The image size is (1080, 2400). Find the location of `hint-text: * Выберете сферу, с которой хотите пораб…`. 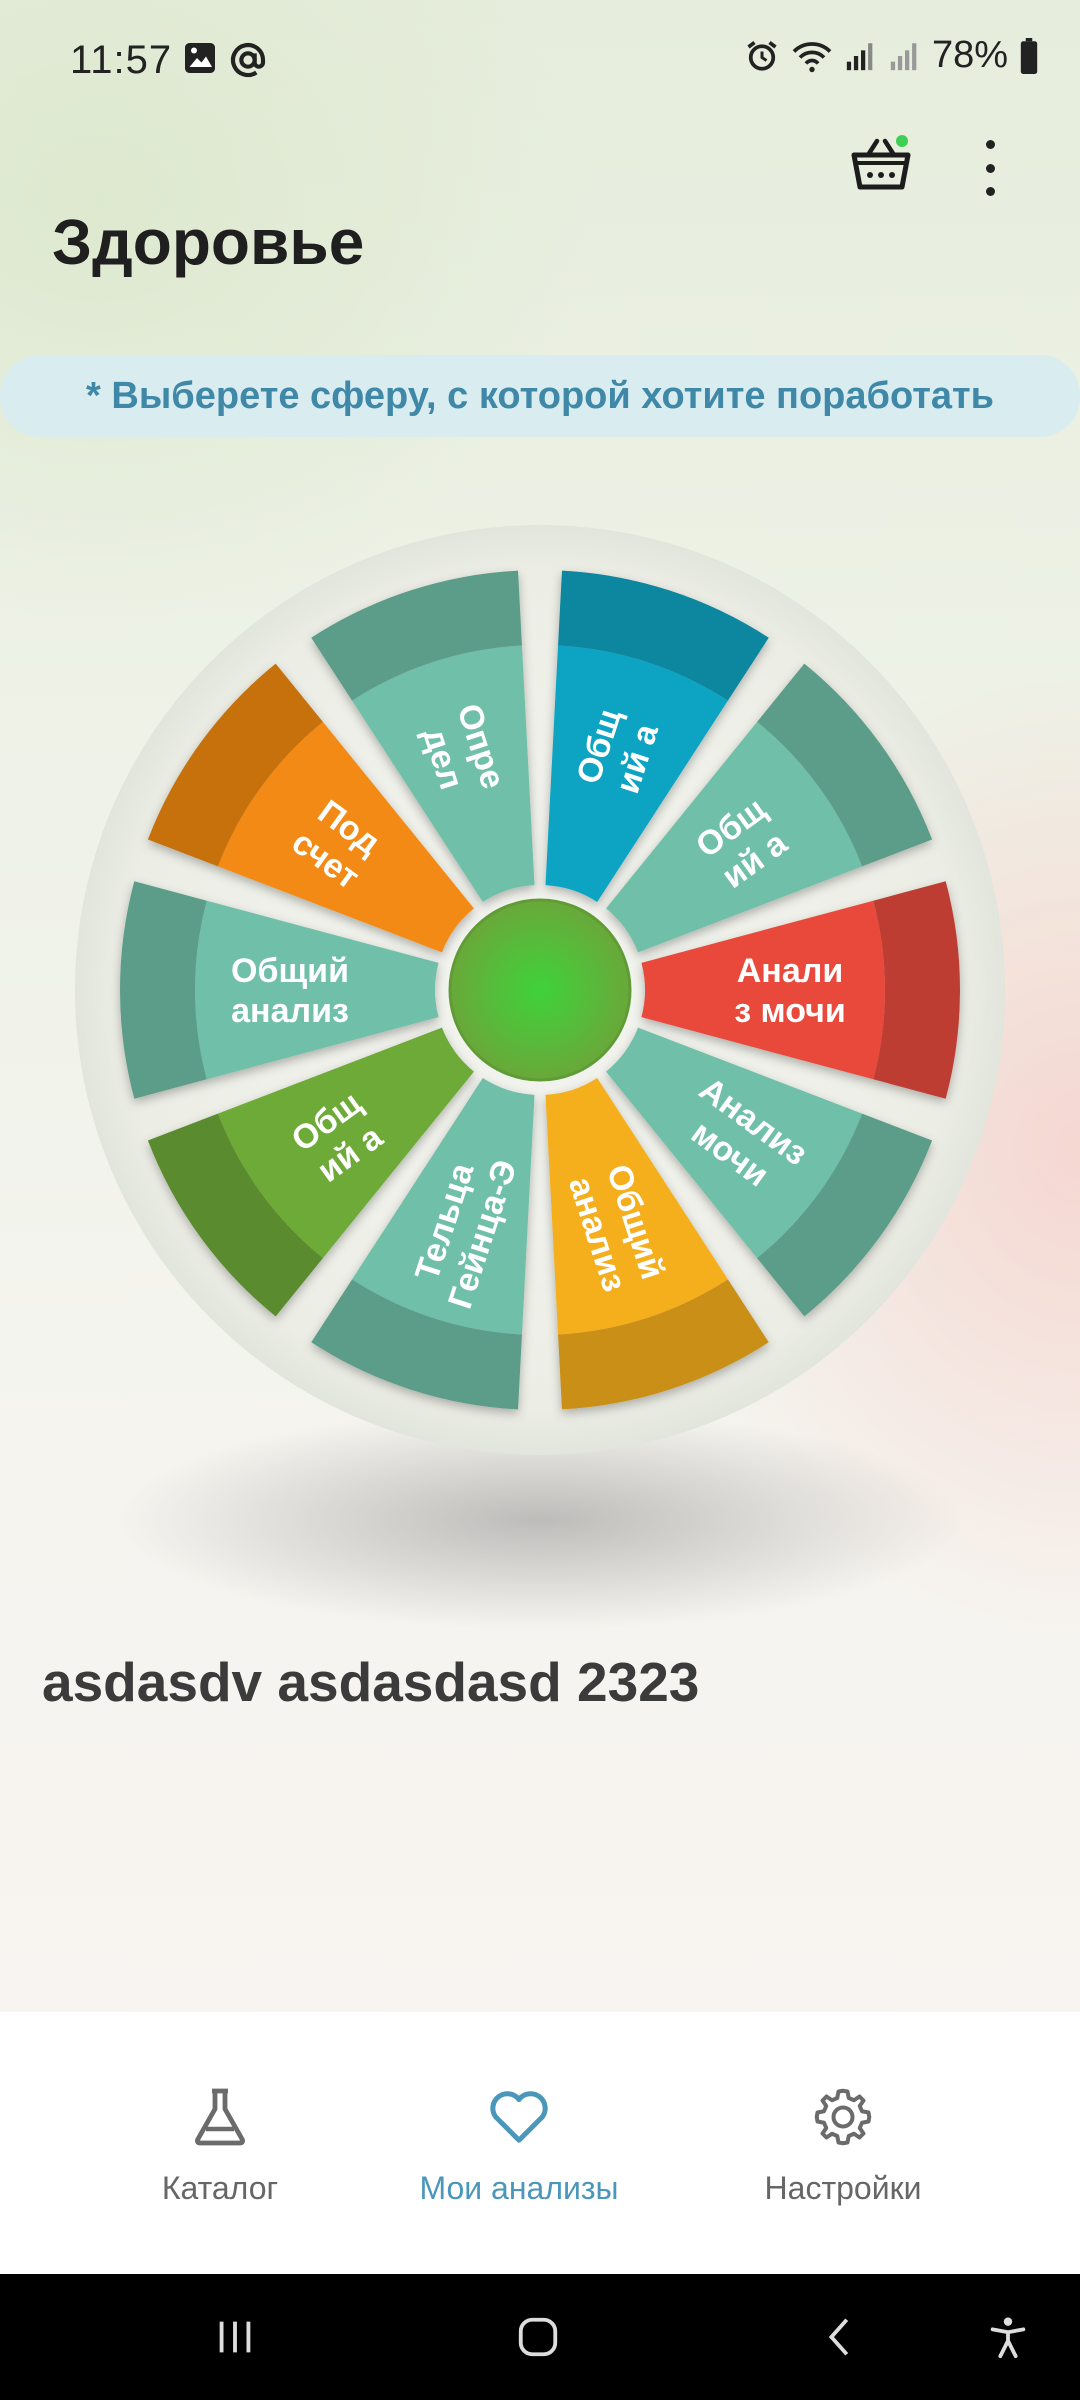

hint-text: * Выберете сферу, с которой хотите пораб… is located at coordinates (540, 395).